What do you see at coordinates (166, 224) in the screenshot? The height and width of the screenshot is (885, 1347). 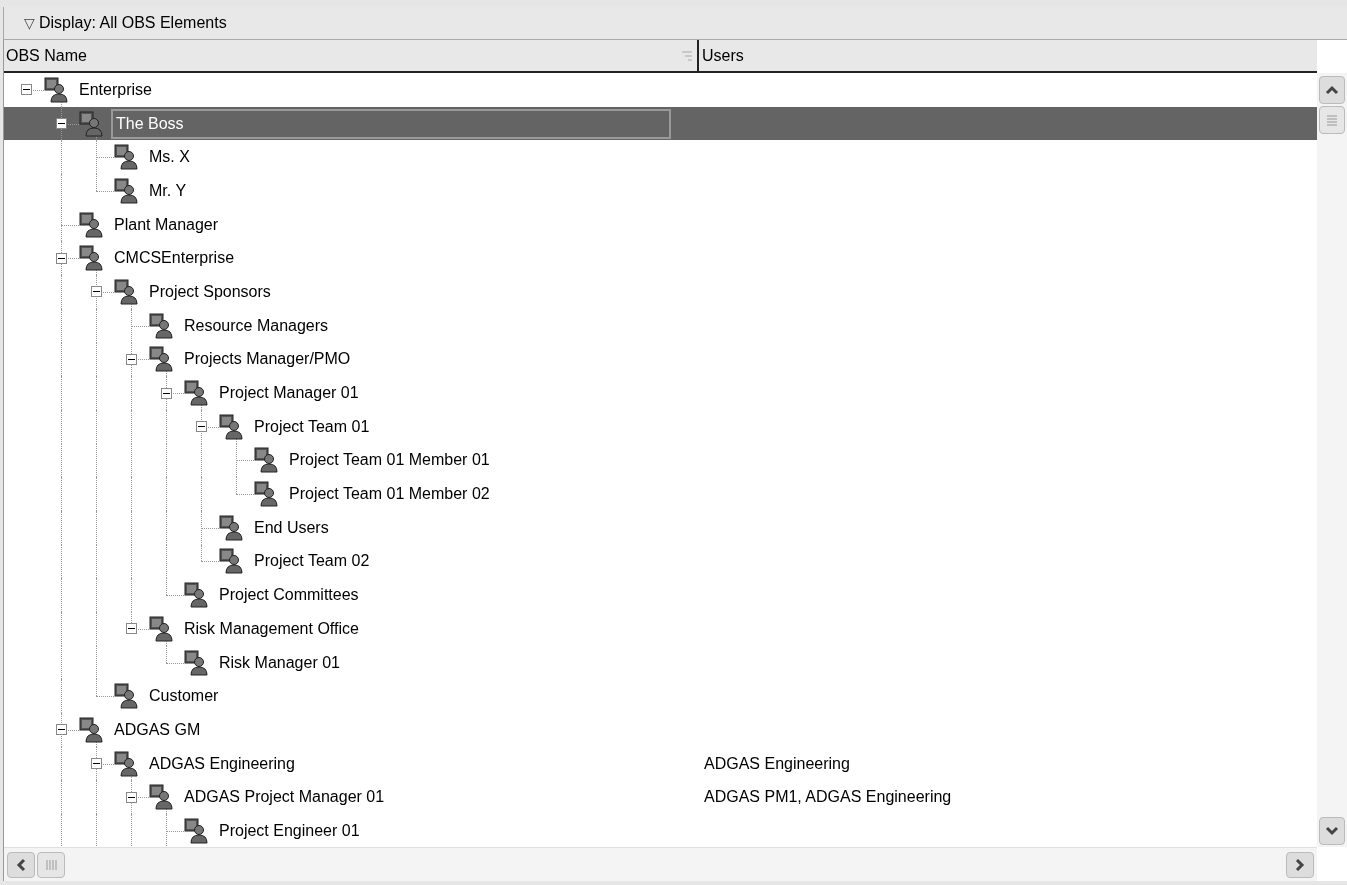 I see `tree-node-label: Plant Manager` at bounding box center [166, 224].